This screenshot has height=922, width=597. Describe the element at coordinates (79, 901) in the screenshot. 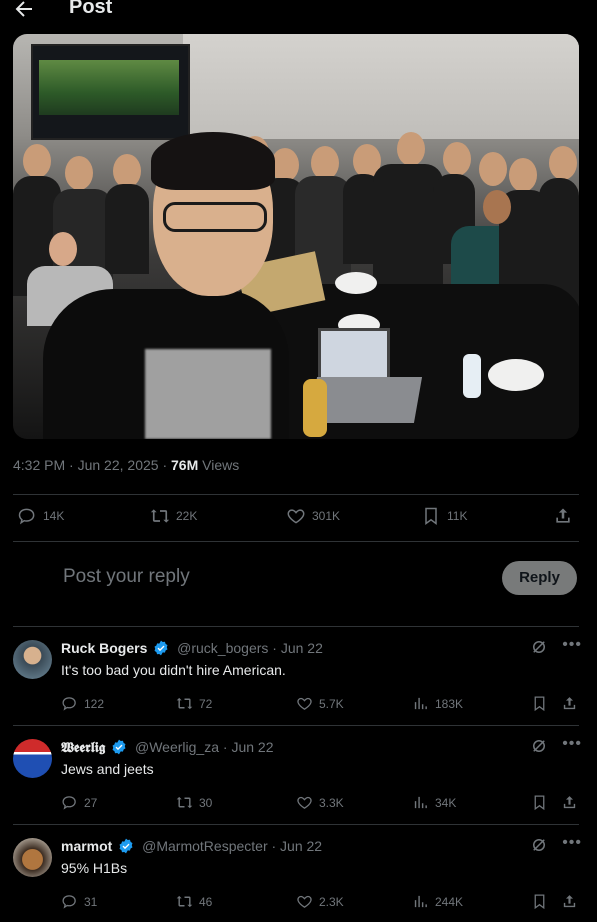

I see `reply-action: 31` at that location.